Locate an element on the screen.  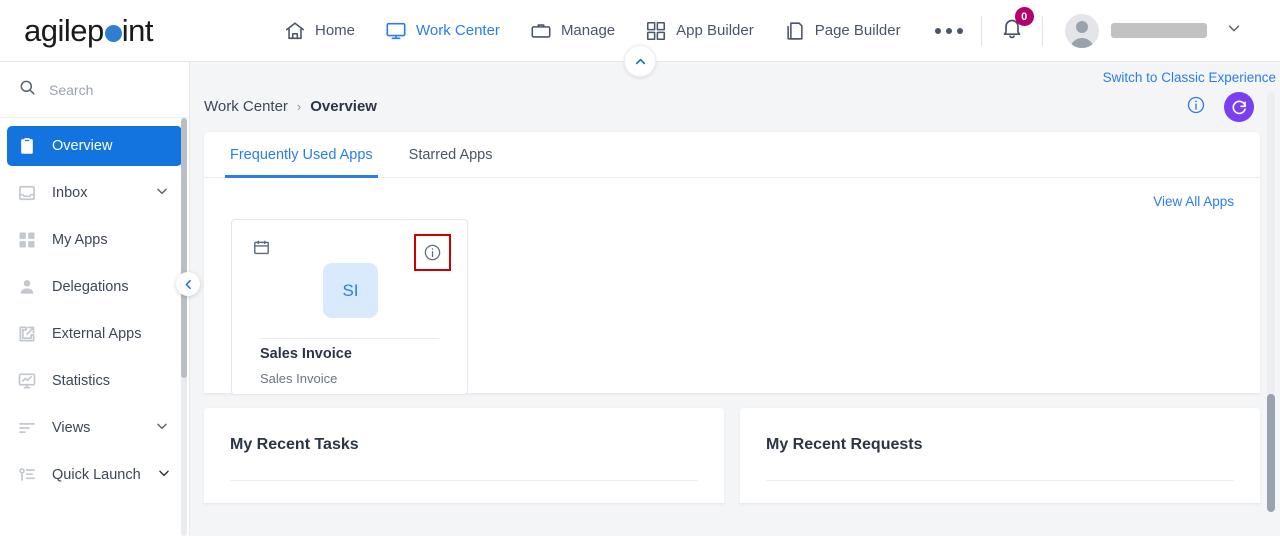
chevron-up-icon is located at coordinates (640, 61).